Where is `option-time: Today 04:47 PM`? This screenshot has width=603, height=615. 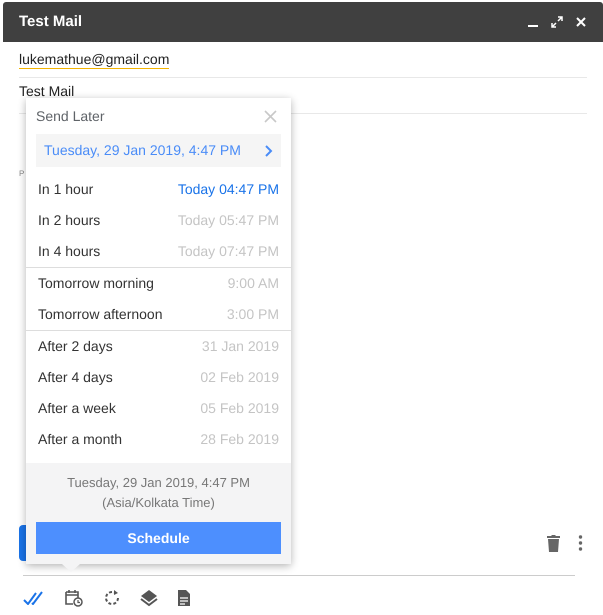 option-time: Today 04:47 PM is located at coordinates (228, 189).